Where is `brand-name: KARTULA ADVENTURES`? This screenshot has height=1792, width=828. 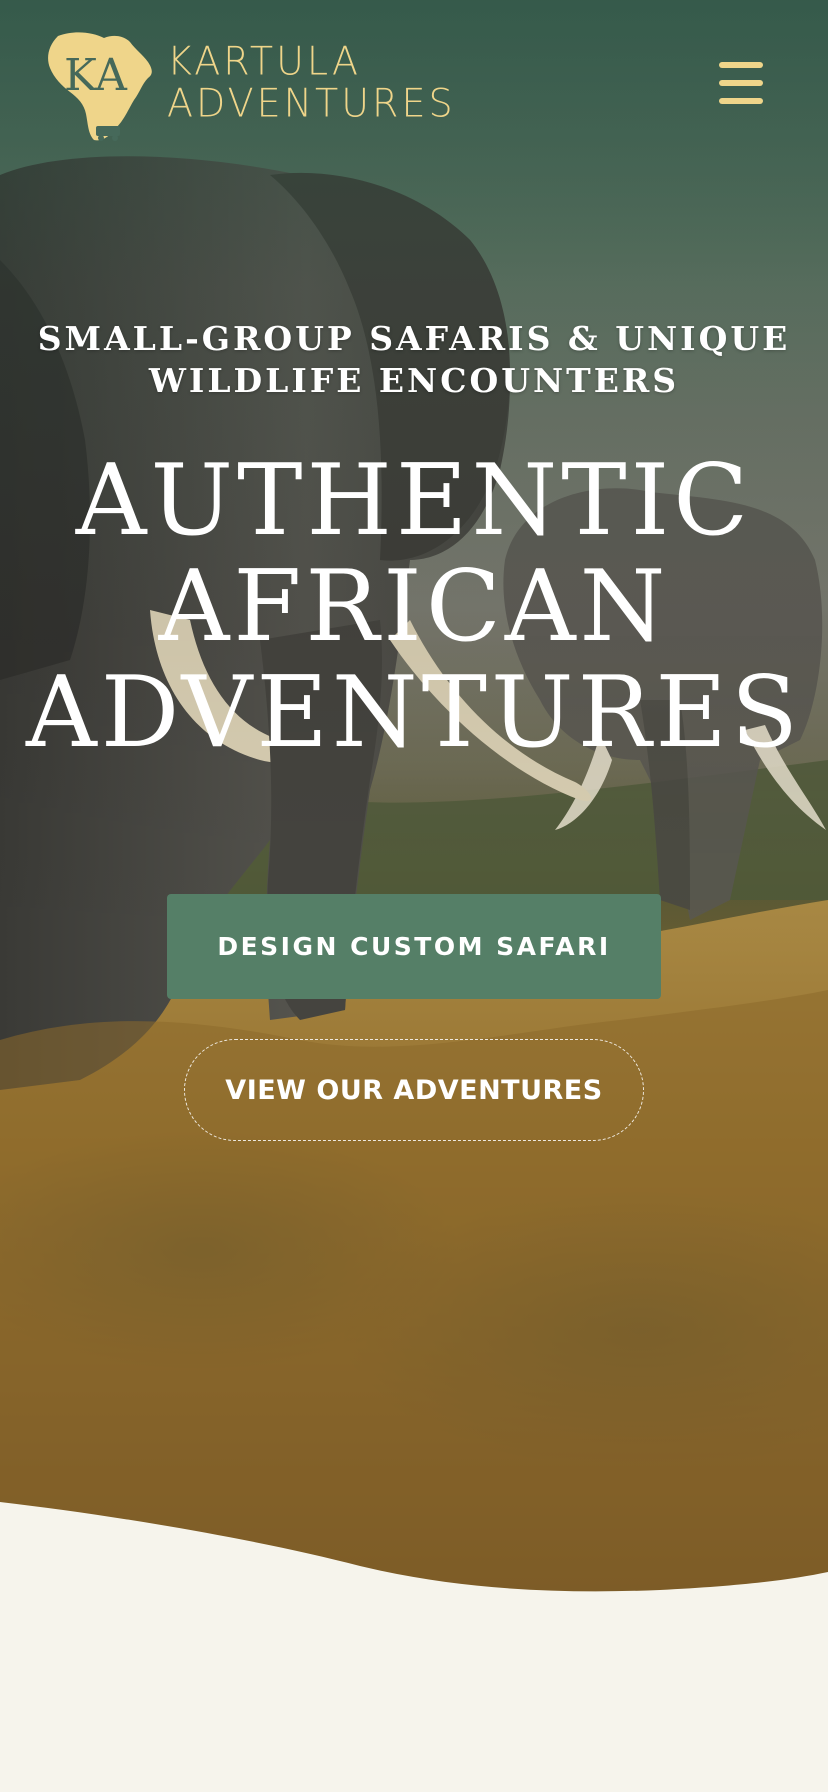
brand-name: KARTULA ADVENTURES is located at coordinates (311, 82).